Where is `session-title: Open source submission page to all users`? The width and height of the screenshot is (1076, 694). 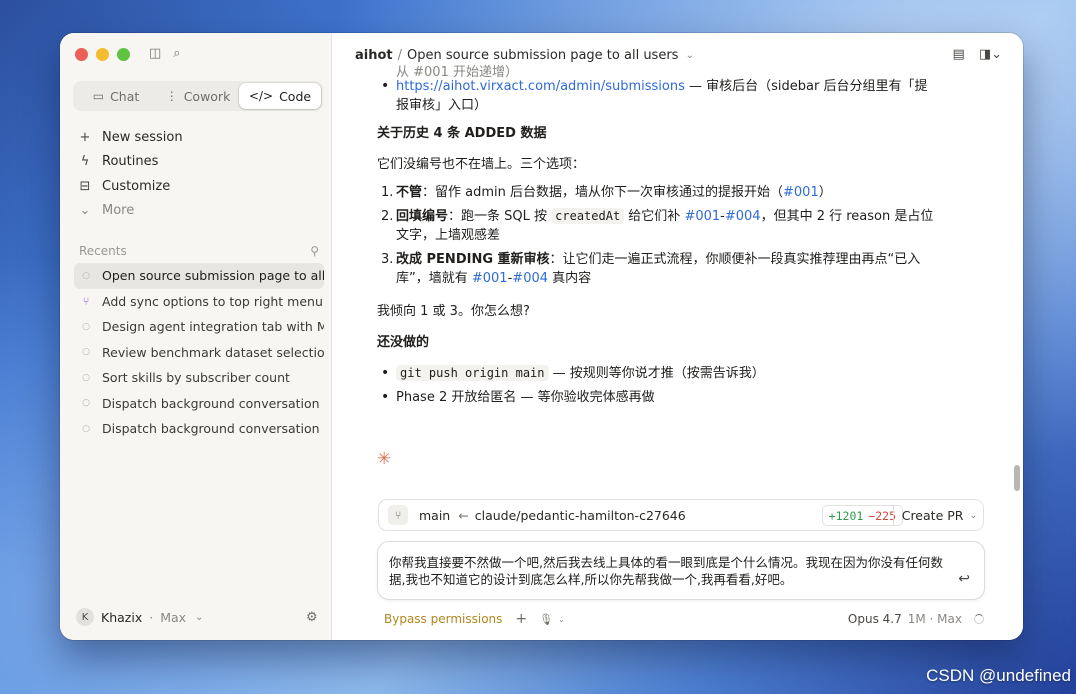 session-title: Open source submission page to all users is located at coordinates (542, 55).